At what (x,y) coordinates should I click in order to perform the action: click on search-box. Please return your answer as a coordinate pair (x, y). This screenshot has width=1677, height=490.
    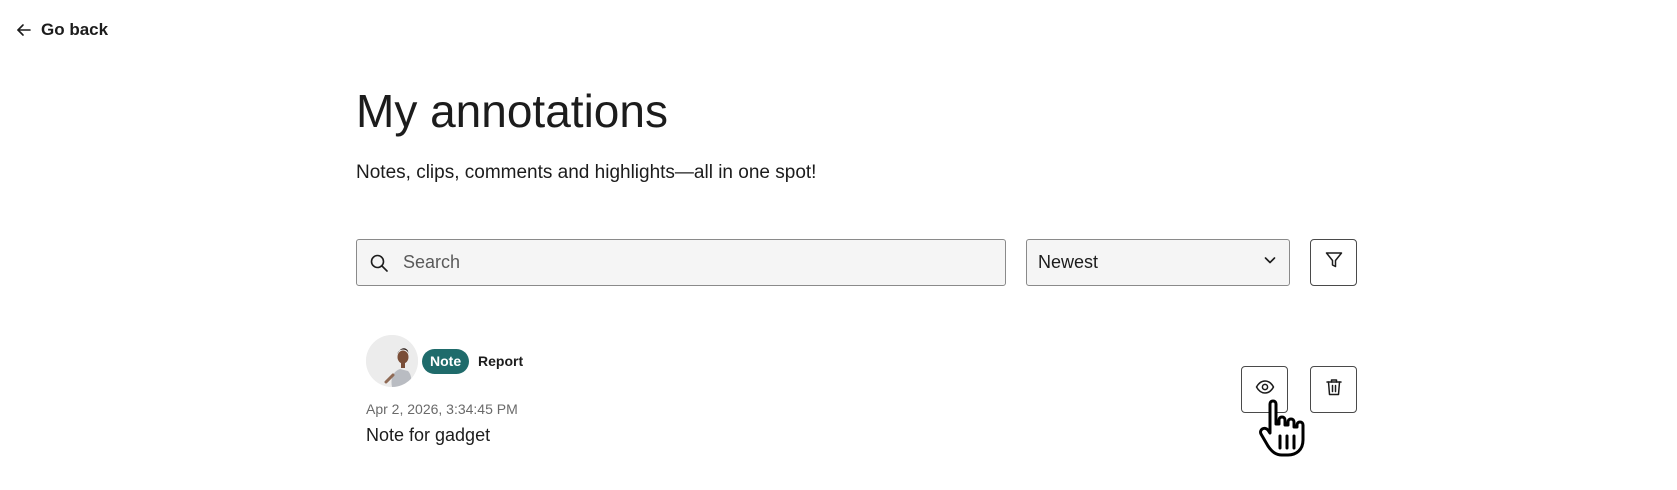
    Looking at the image, I should click on (681, 262).